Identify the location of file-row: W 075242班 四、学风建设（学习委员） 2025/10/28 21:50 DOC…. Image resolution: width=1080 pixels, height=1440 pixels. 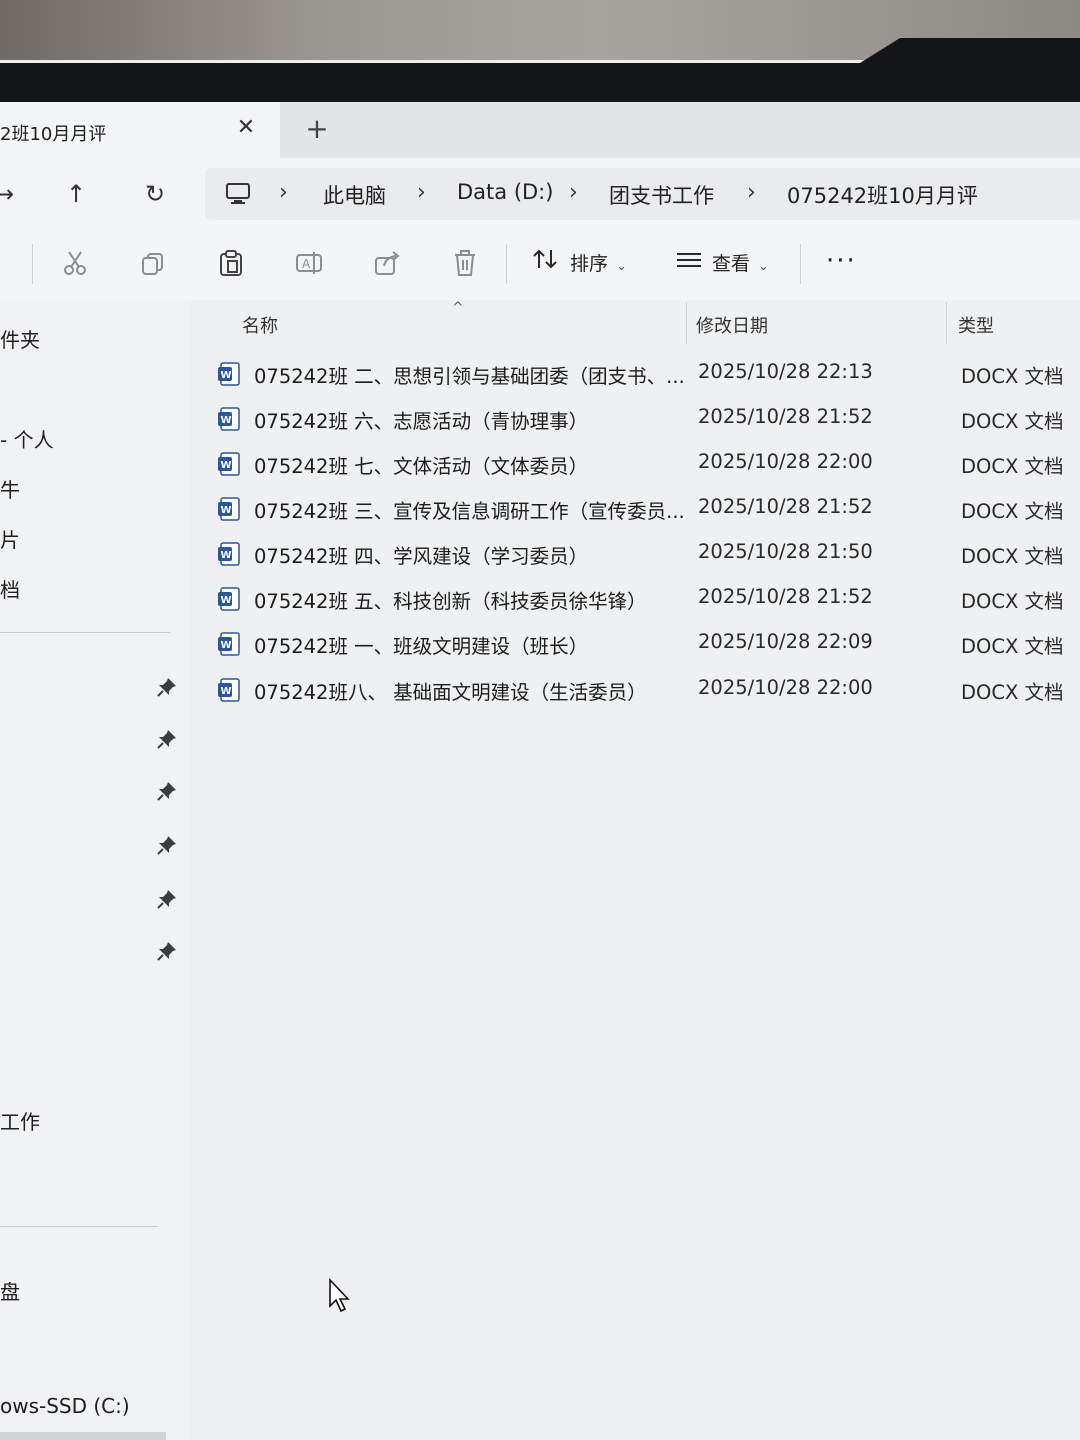
(649, 554).